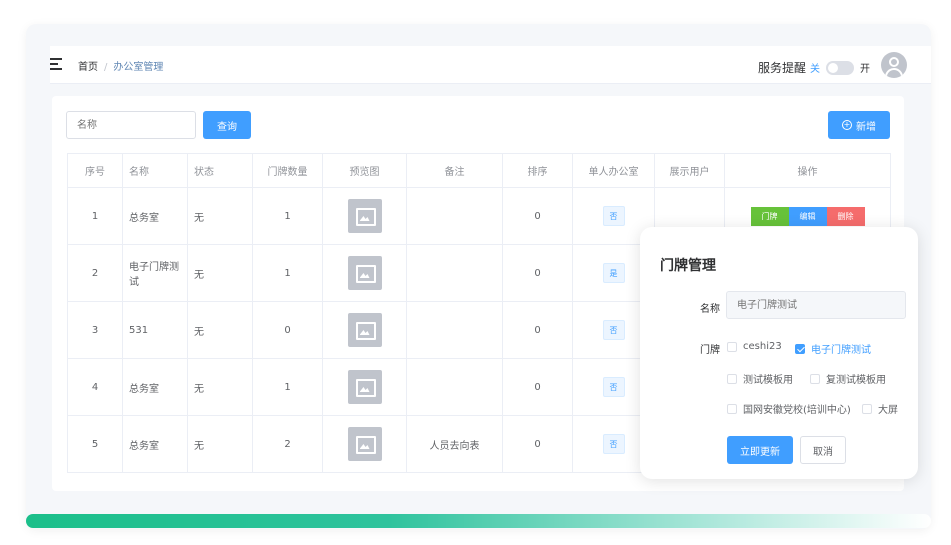  I want to click on col-actions: 操作, so click(807, 170).